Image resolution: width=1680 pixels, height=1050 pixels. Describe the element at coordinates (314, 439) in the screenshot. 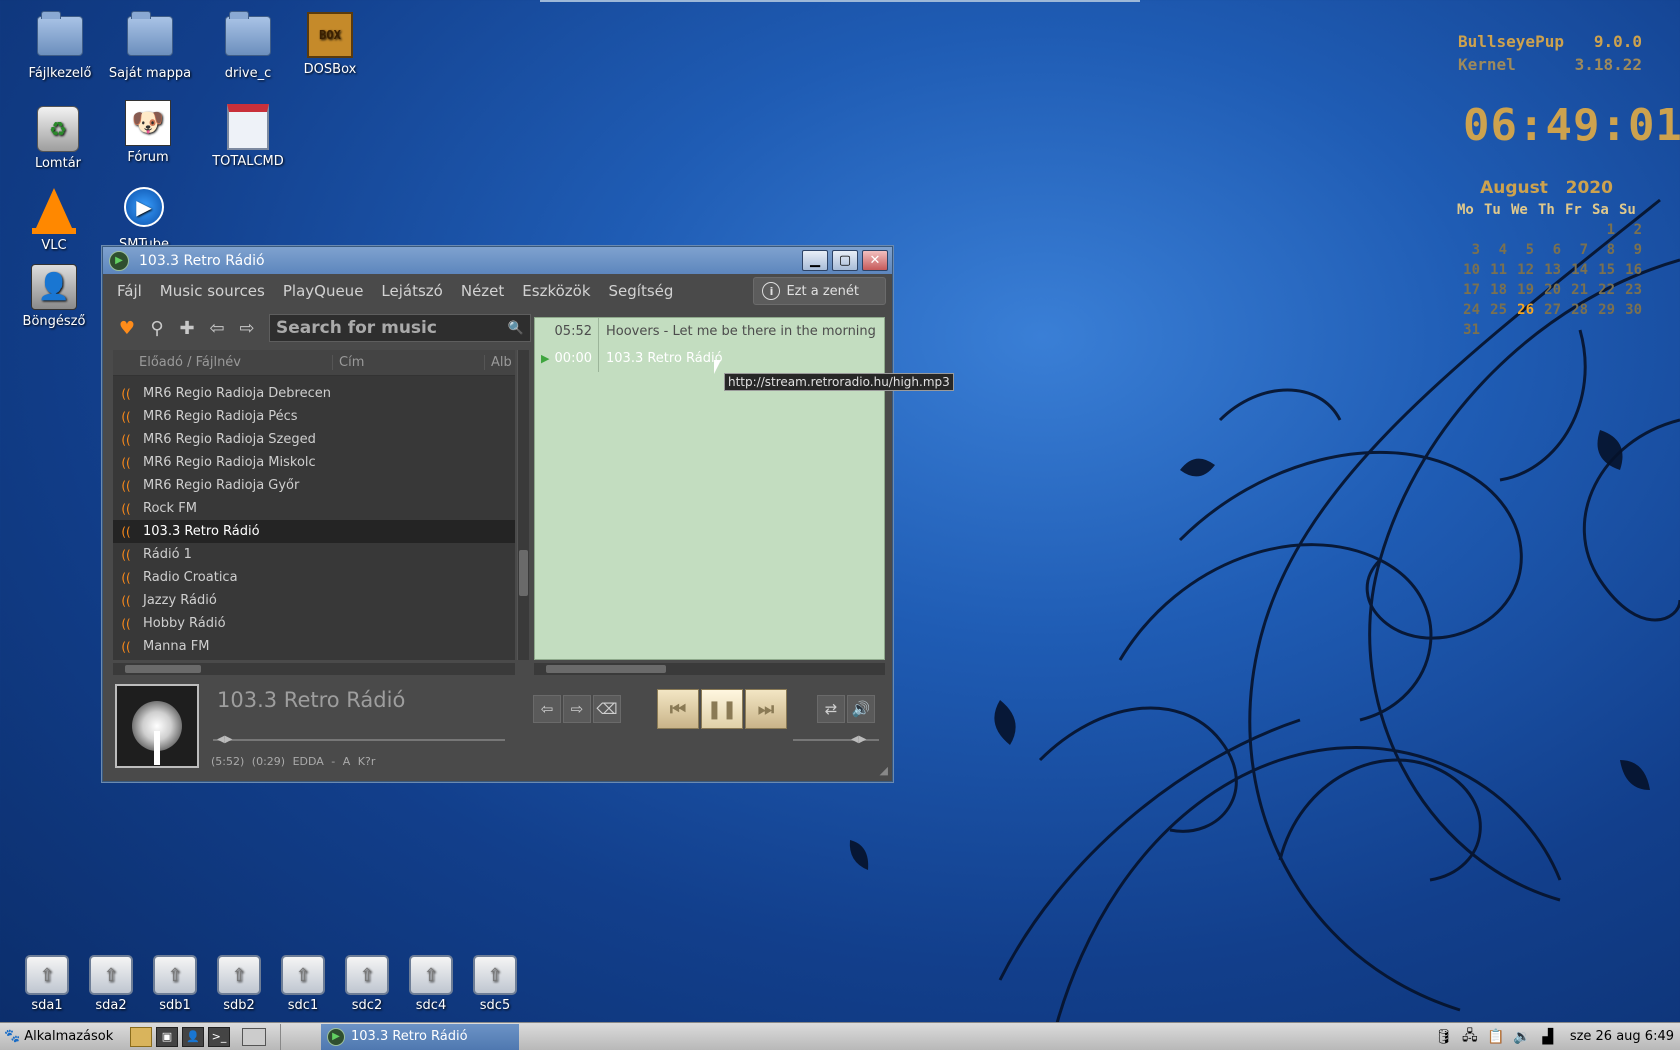

I see `list-item: ((MR6 Regio Radioja Szeged` at that location.